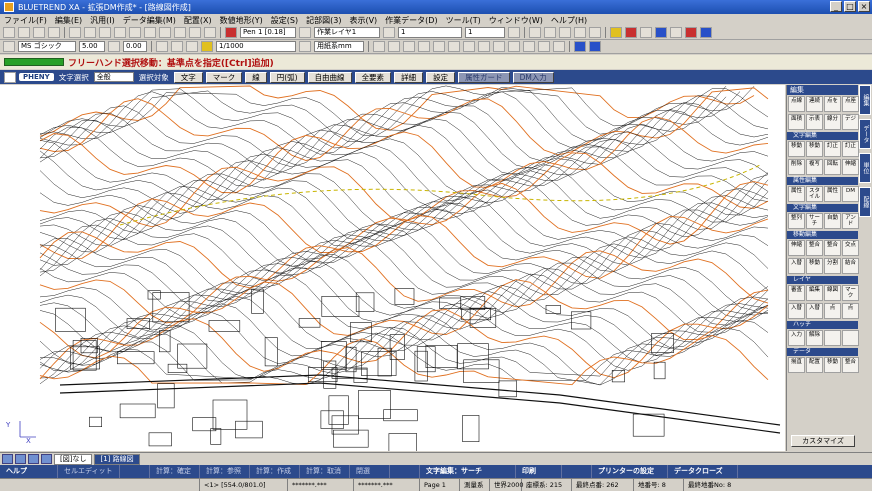 This screenshot has height=491, width=872. I want to click on vtab-edit: 編集, so click(865, 100).